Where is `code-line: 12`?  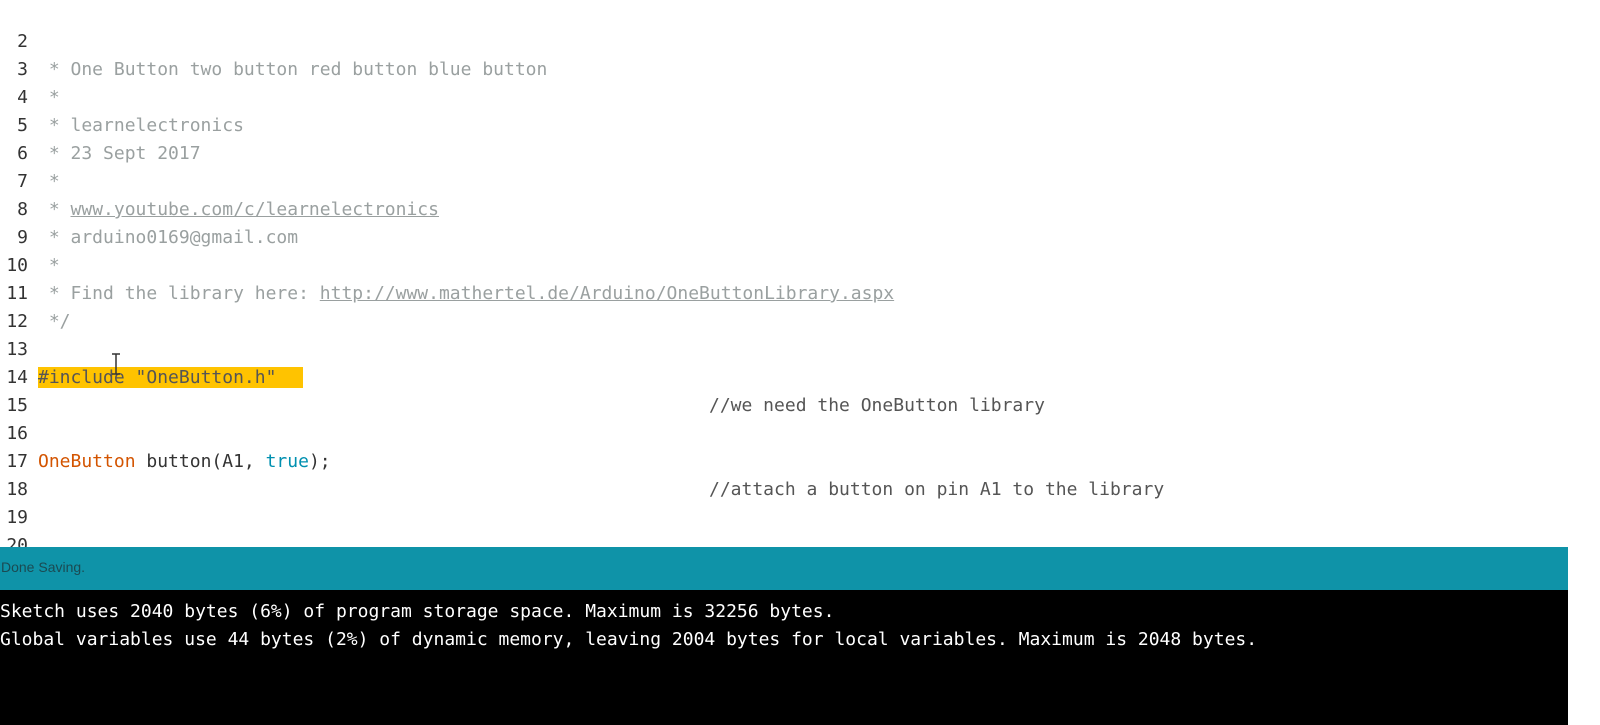 code-line: 12 is located at coordinates (784, 306).